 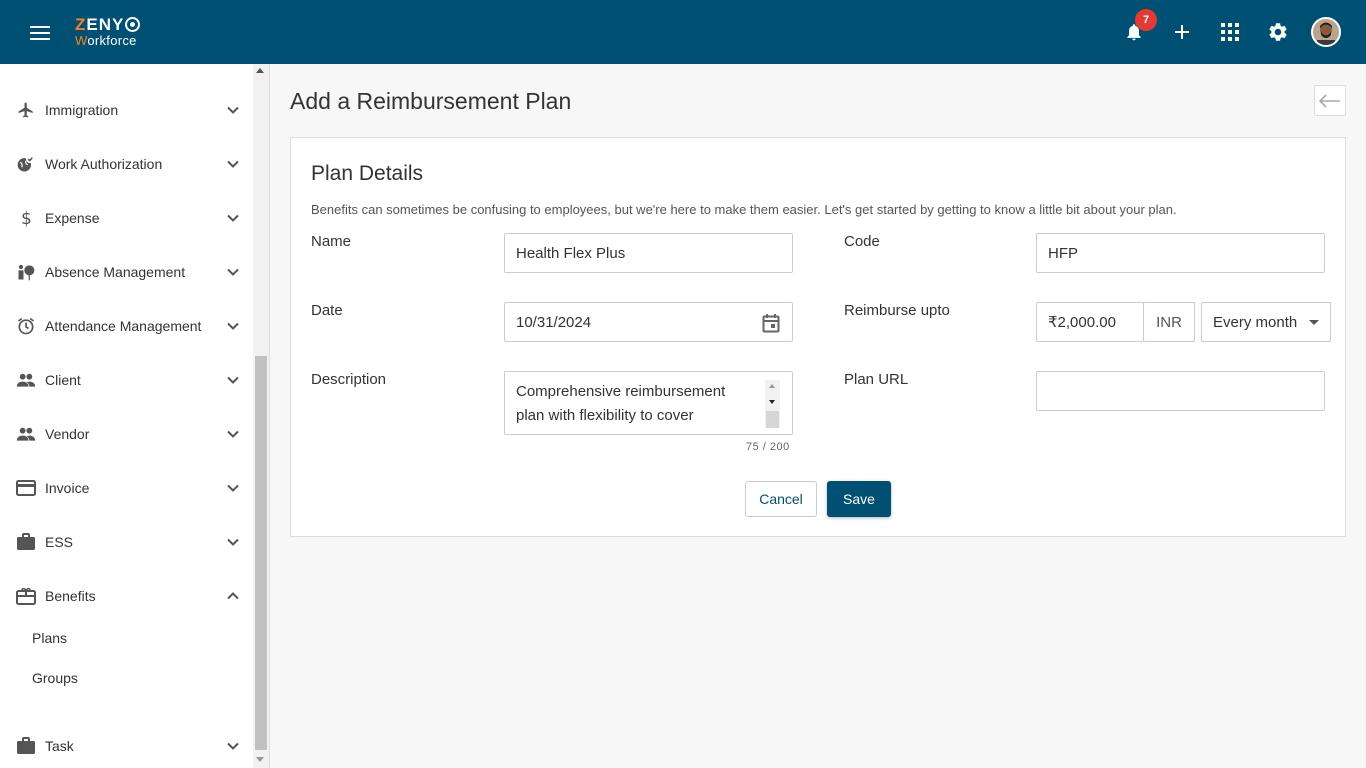 What do you see at coordinates (1146, 20) in the screenshot?
I see `notification-badge: 7` at bounding box center [1146, 20].